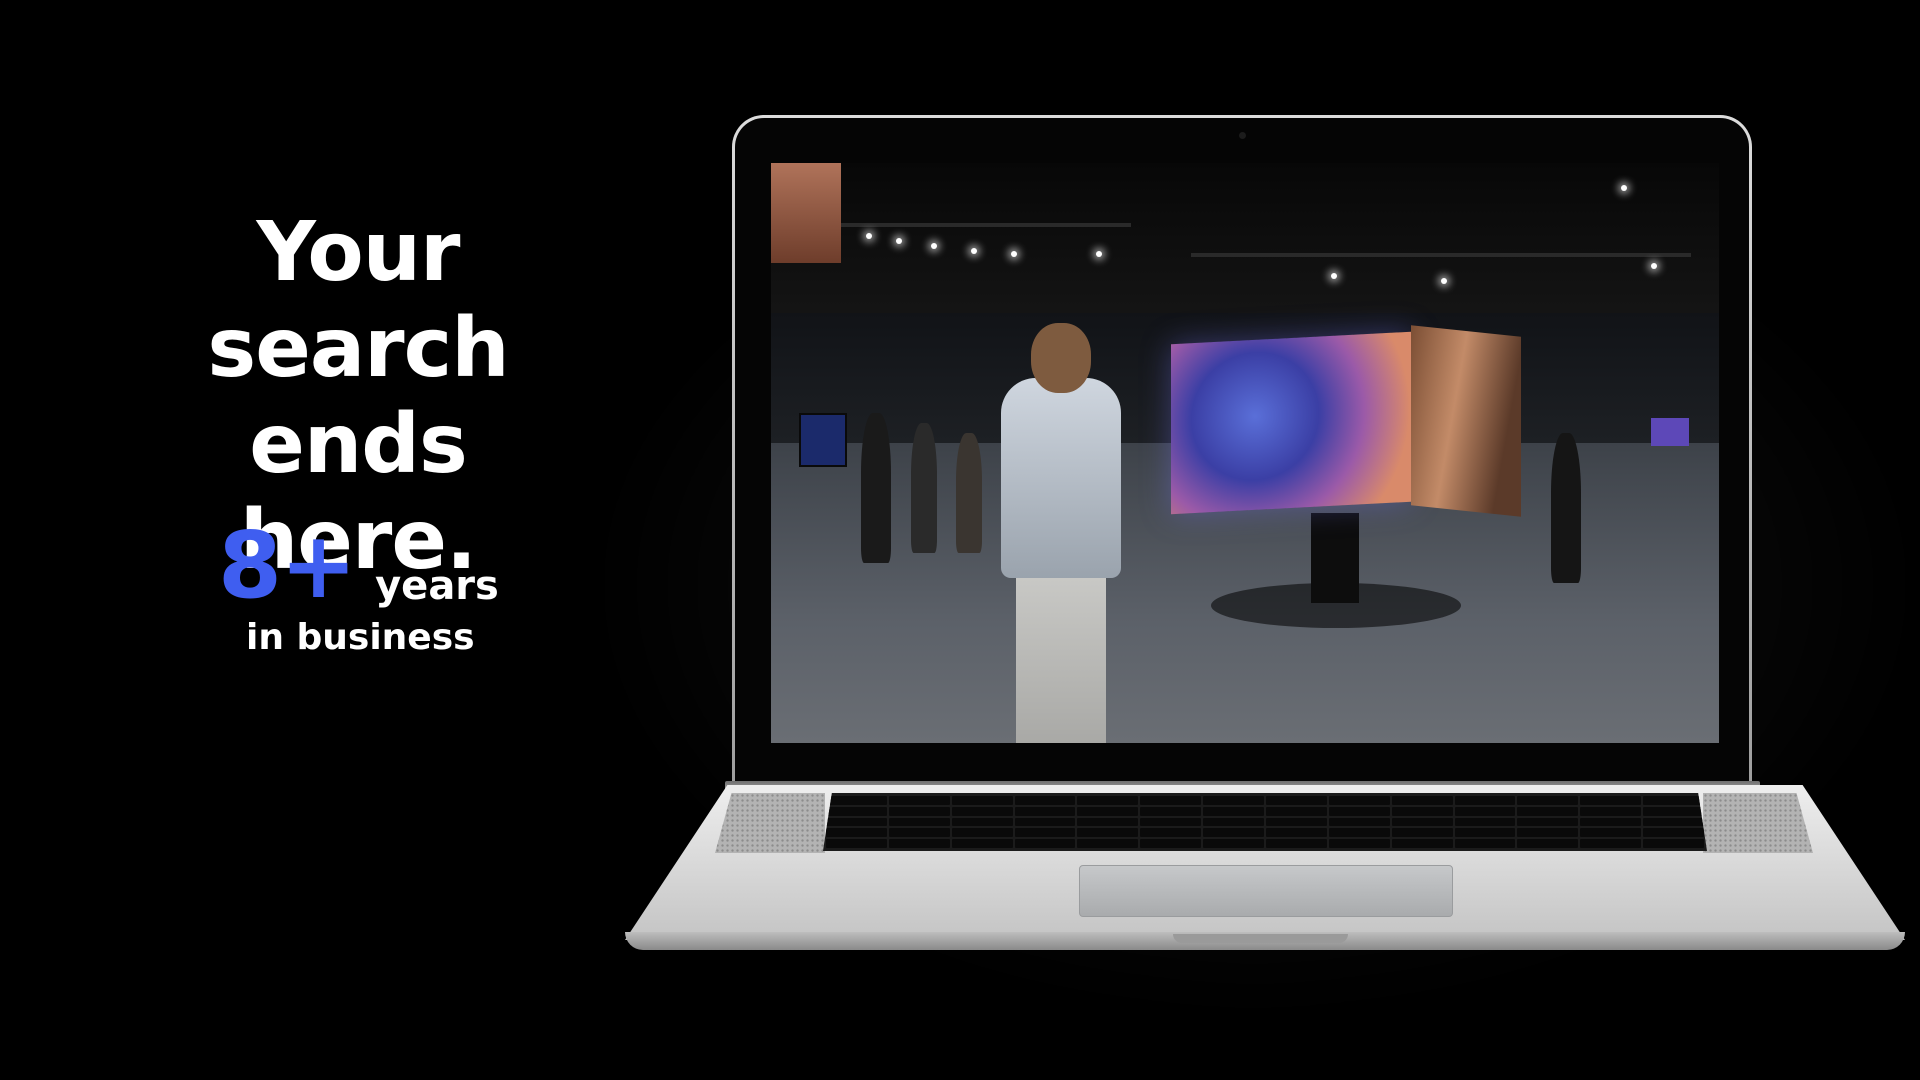 The height and width of the screenshot is (1080, 1920). I want to click on scene-cube-post, so click(1335, 558).